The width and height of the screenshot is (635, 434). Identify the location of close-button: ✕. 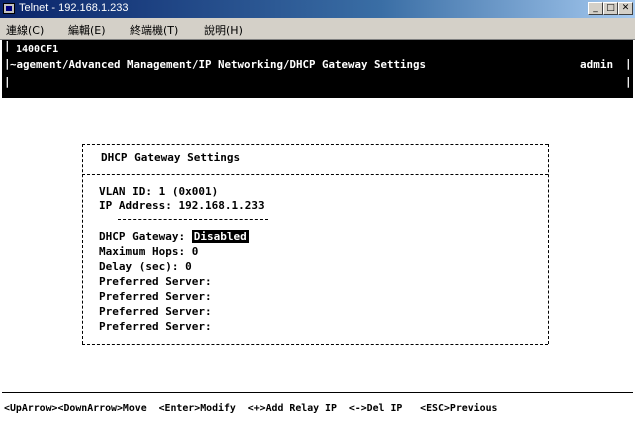
(625, 8).